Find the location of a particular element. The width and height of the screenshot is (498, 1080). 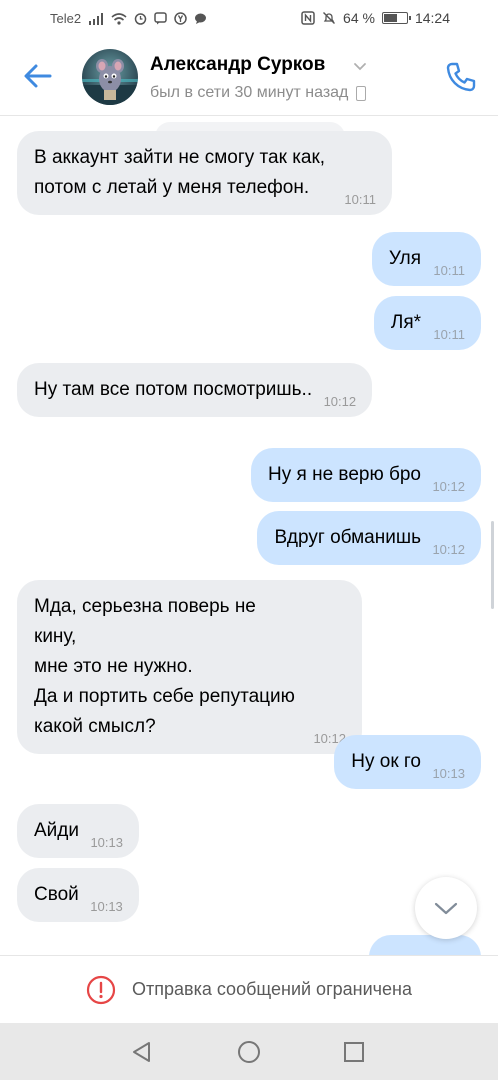

warning-icon is located at coordinates (101, 989).